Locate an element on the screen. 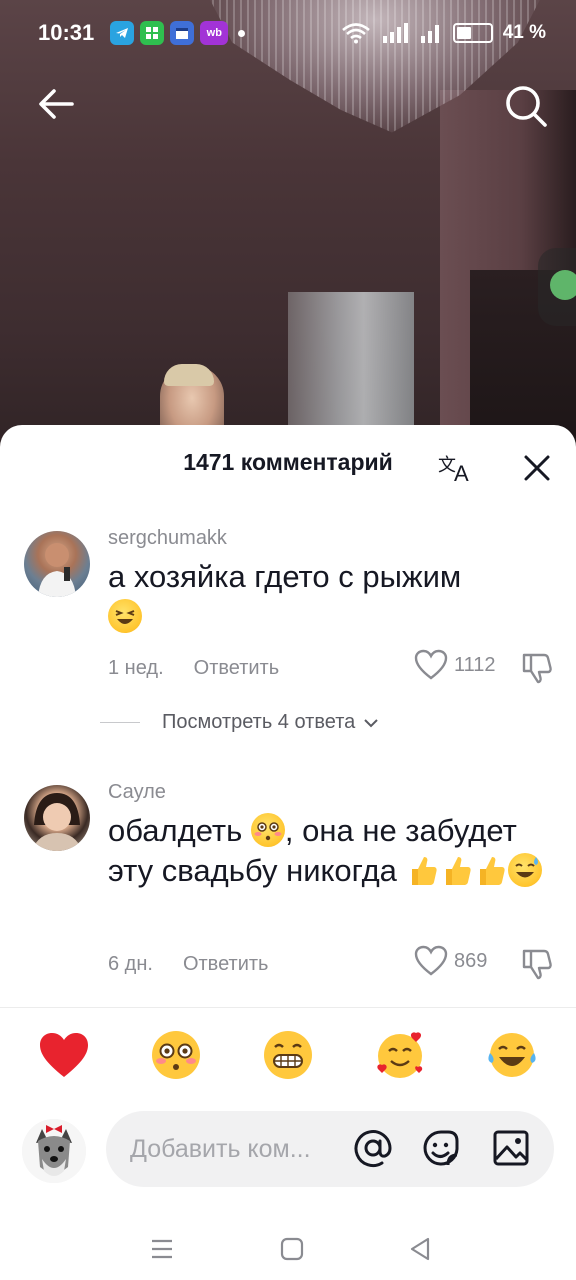  schnauzer-avatar-image is located at coordinates (54, 1151).